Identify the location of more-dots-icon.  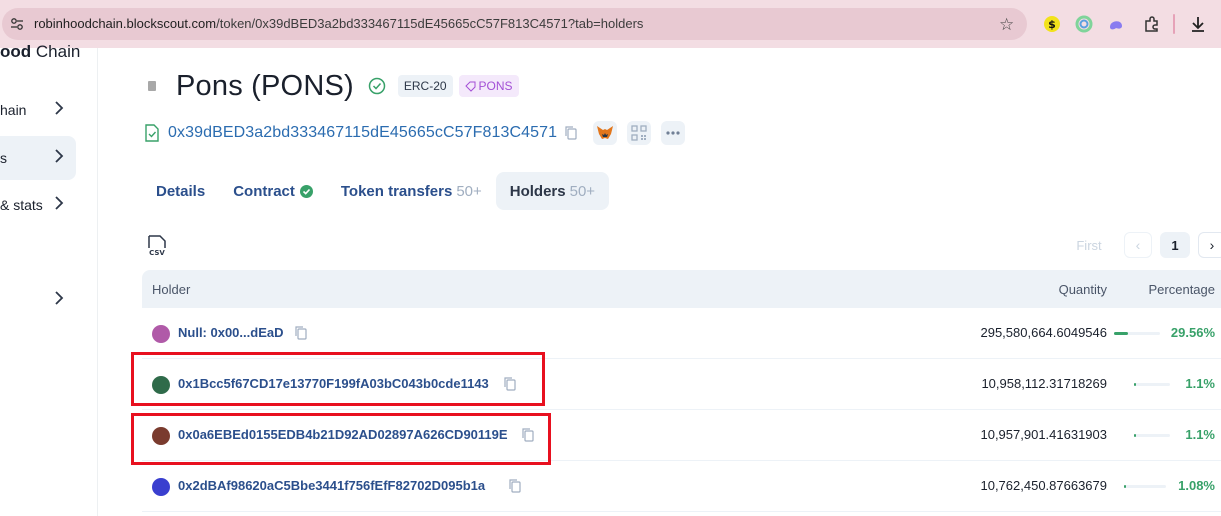
(673, 133).